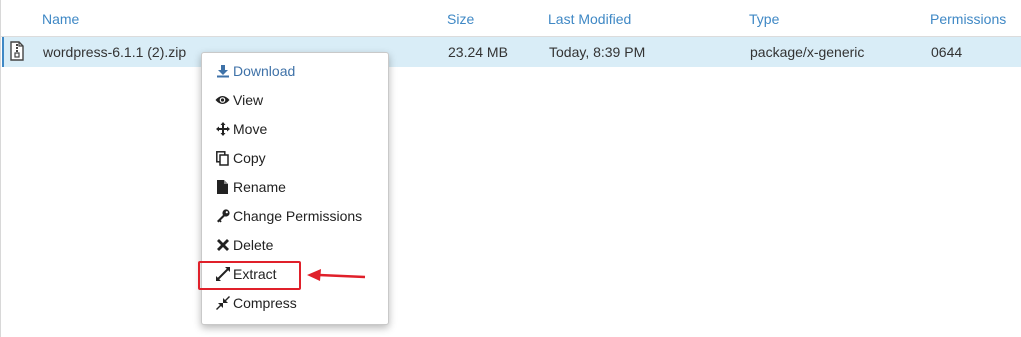  I want to click on menu-item-label: View, so click(248, 100).